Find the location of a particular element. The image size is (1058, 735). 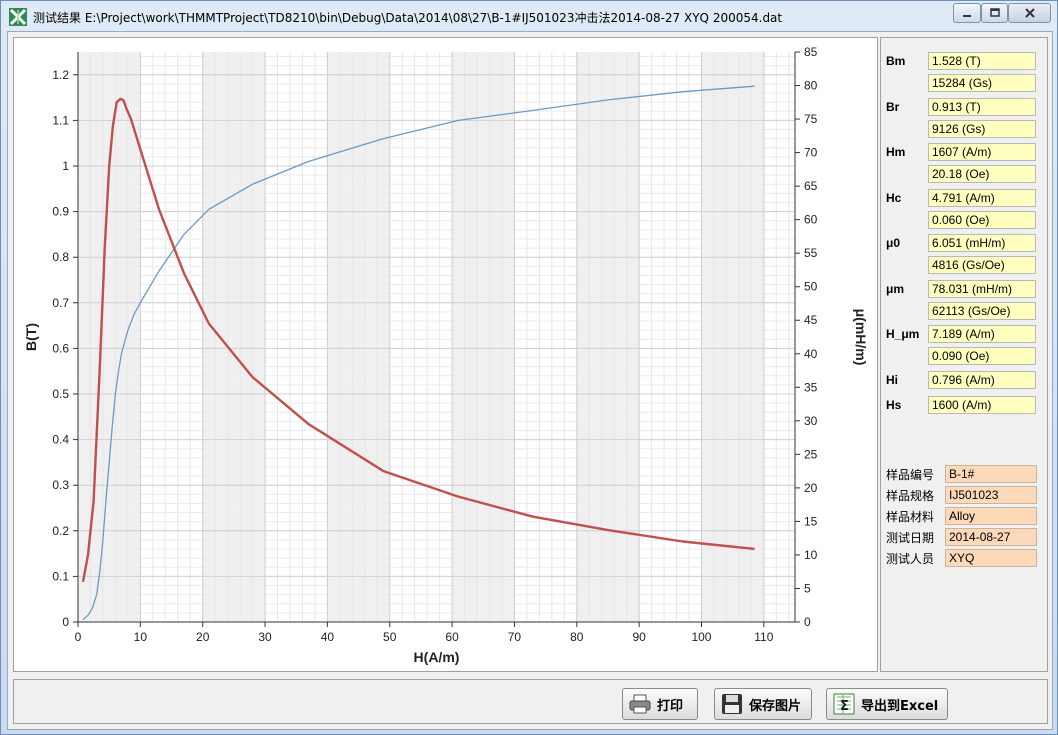

export-excel-button: Σ 导出到Excel is located at coordinates (887, 704).